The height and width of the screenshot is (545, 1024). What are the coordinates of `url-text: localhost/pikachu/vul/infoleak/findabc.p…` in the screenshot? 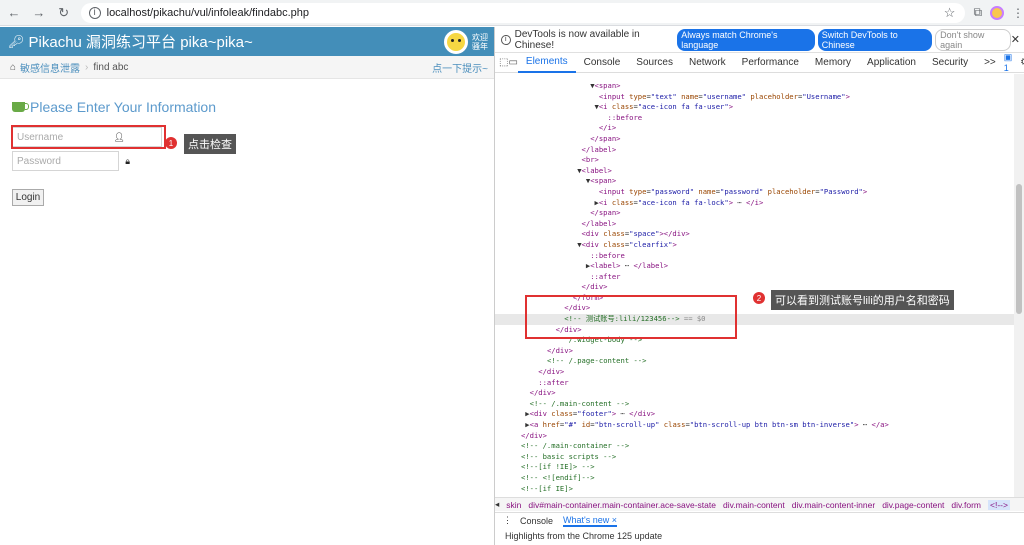 It's located at (208, 12).